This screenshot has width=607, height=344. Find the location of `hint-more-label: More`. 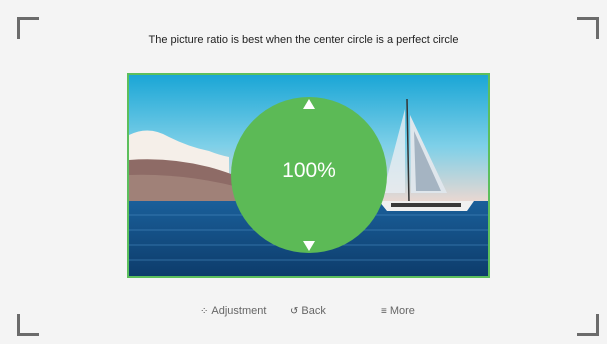

hint-more-label: More is located at coordinates (402, 311).